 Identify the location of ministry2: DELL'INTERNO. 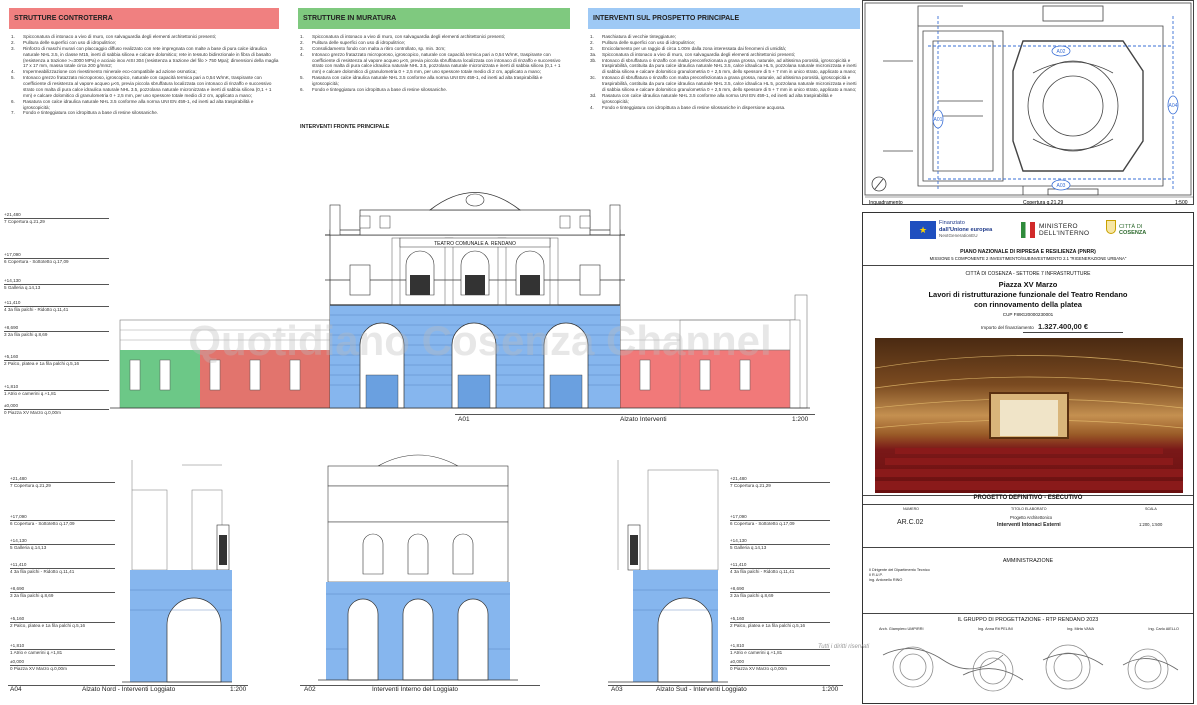
(1064, 234).